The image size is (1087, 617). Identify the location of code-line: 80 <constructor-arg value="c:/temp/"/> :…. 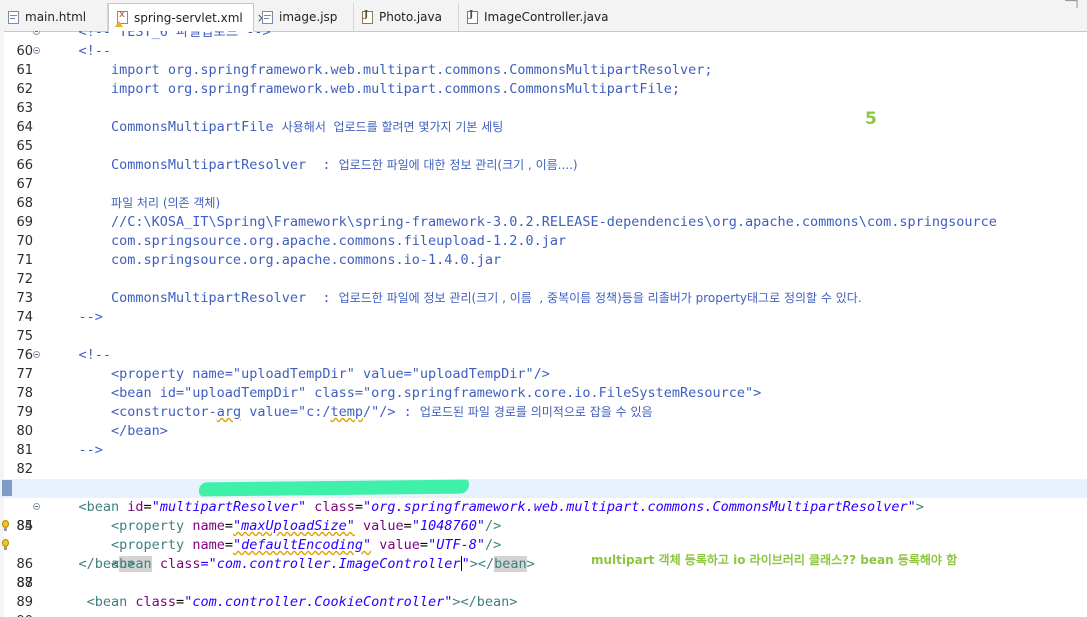
(543, 421).